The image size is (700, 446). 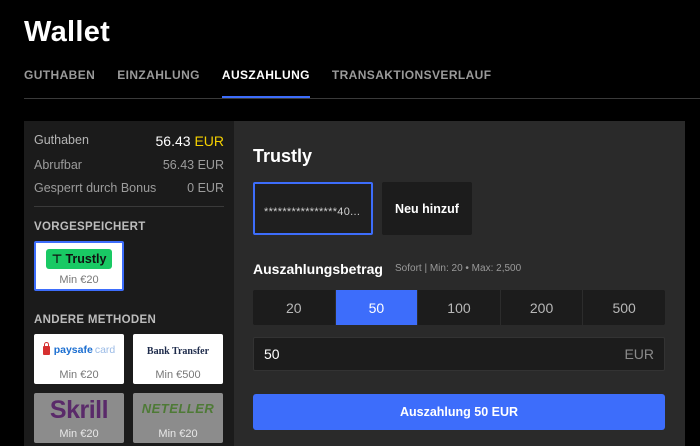 I want to click on withdraw-submit-button: Auszahlung 50 EUR, so click(x=459, y=412).